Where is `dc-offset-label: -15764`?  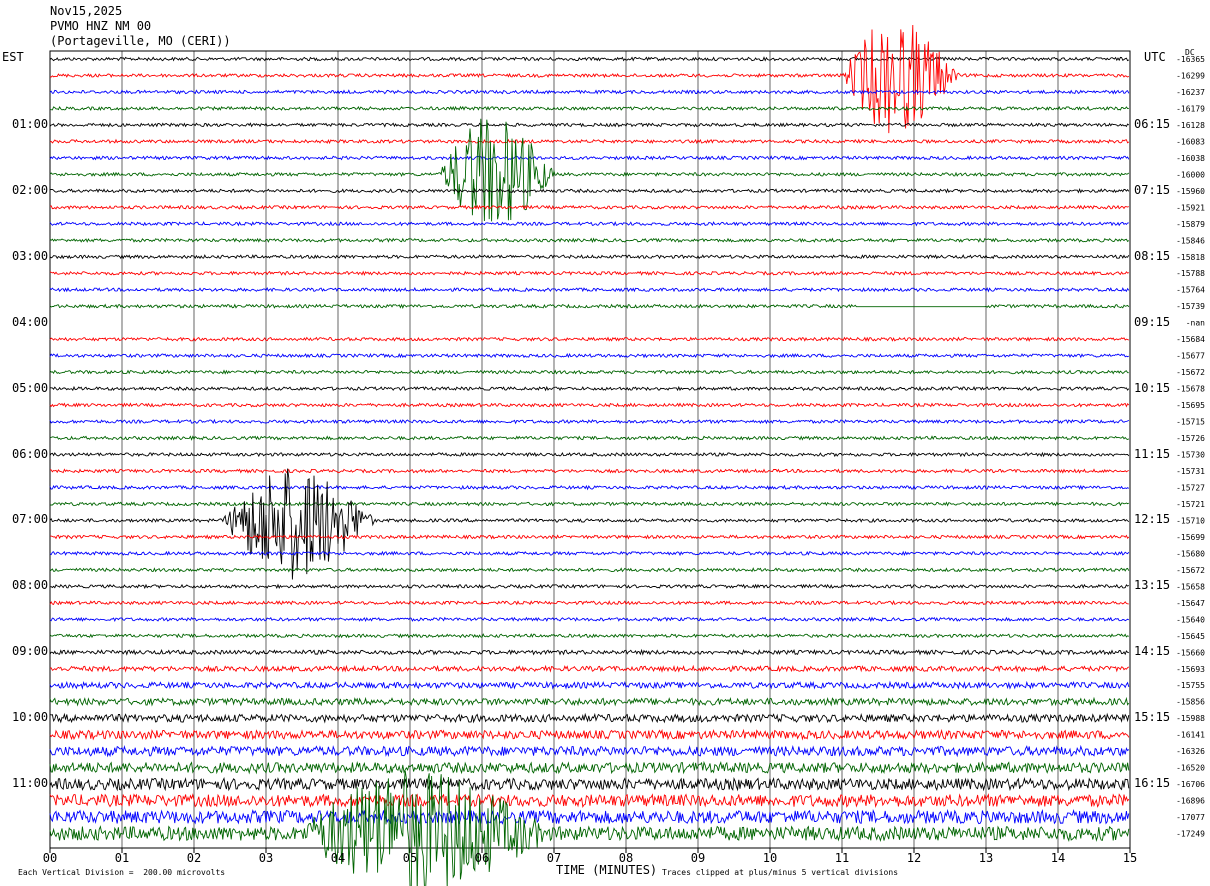 dc-offset-label: -15764 is located at coordinates (1190, 290).